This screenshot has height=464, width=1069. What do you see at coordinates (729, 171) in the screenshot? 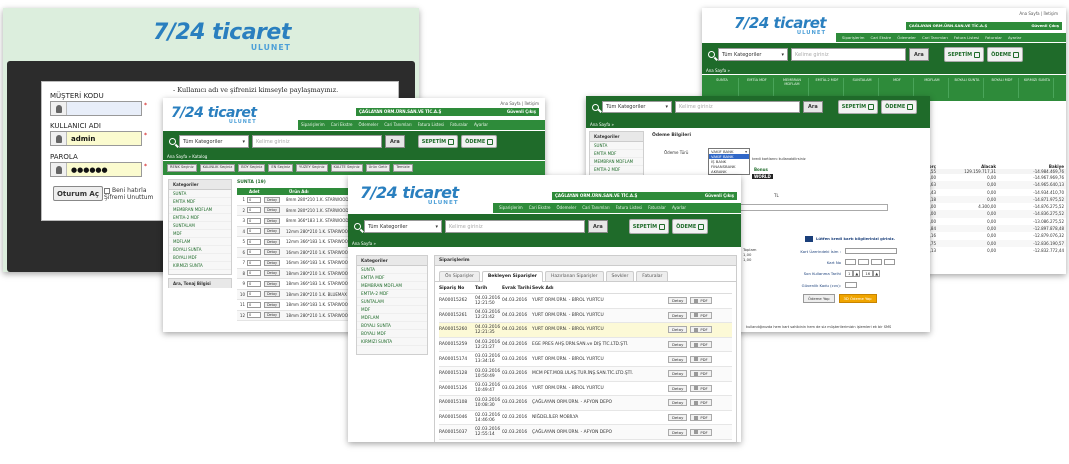
I see `bank-option: AKBANK` at bounding box center [729, 171].